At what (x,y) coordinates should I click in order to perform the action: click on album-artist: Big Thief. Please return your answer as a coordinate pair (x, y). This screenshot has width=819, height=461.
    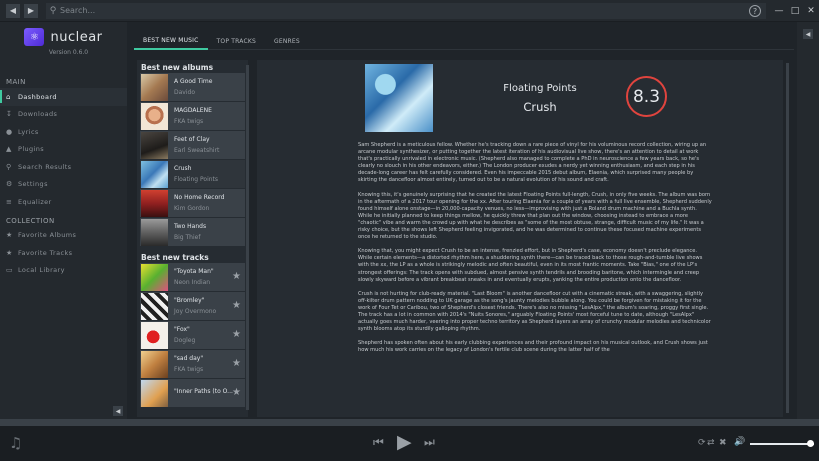
    Looking at the image, I should click on (187, 237).